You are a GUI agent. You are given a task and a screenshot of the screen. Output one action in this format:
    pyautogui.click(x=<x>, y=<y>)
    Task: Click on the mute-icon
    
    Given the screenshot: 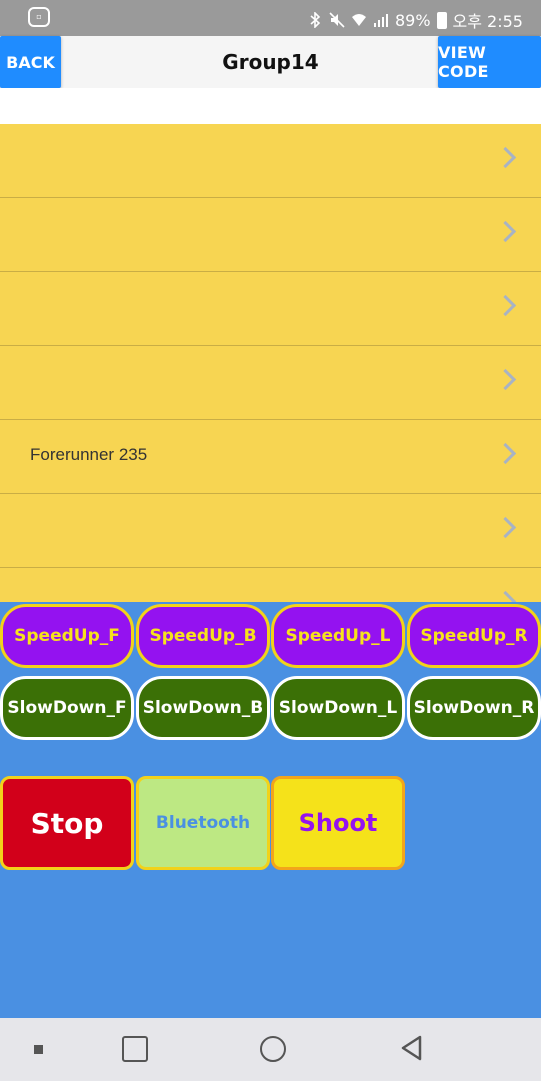 What is the action you would take?
    pyautogui.click(x=337, y=20)
    